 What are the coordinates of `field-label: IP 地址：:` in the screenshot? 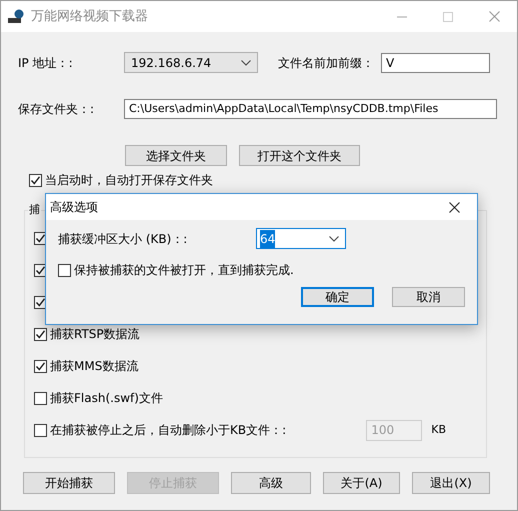 It's located at (46, 63).